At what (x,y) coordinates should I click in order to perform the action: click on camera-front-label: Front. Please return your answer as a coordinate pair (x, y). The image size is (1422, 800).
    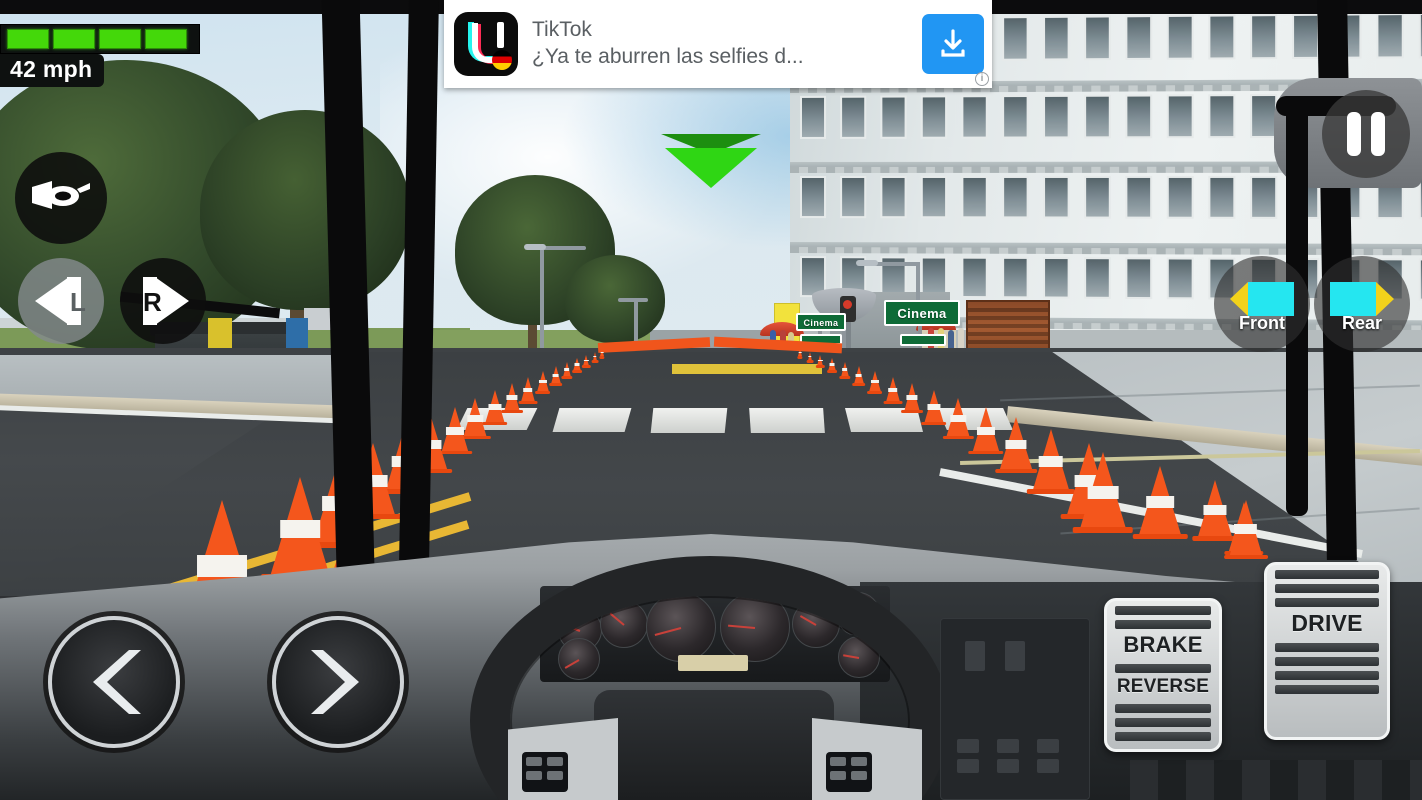
    Looking at the image, I should click on (1262, 323).